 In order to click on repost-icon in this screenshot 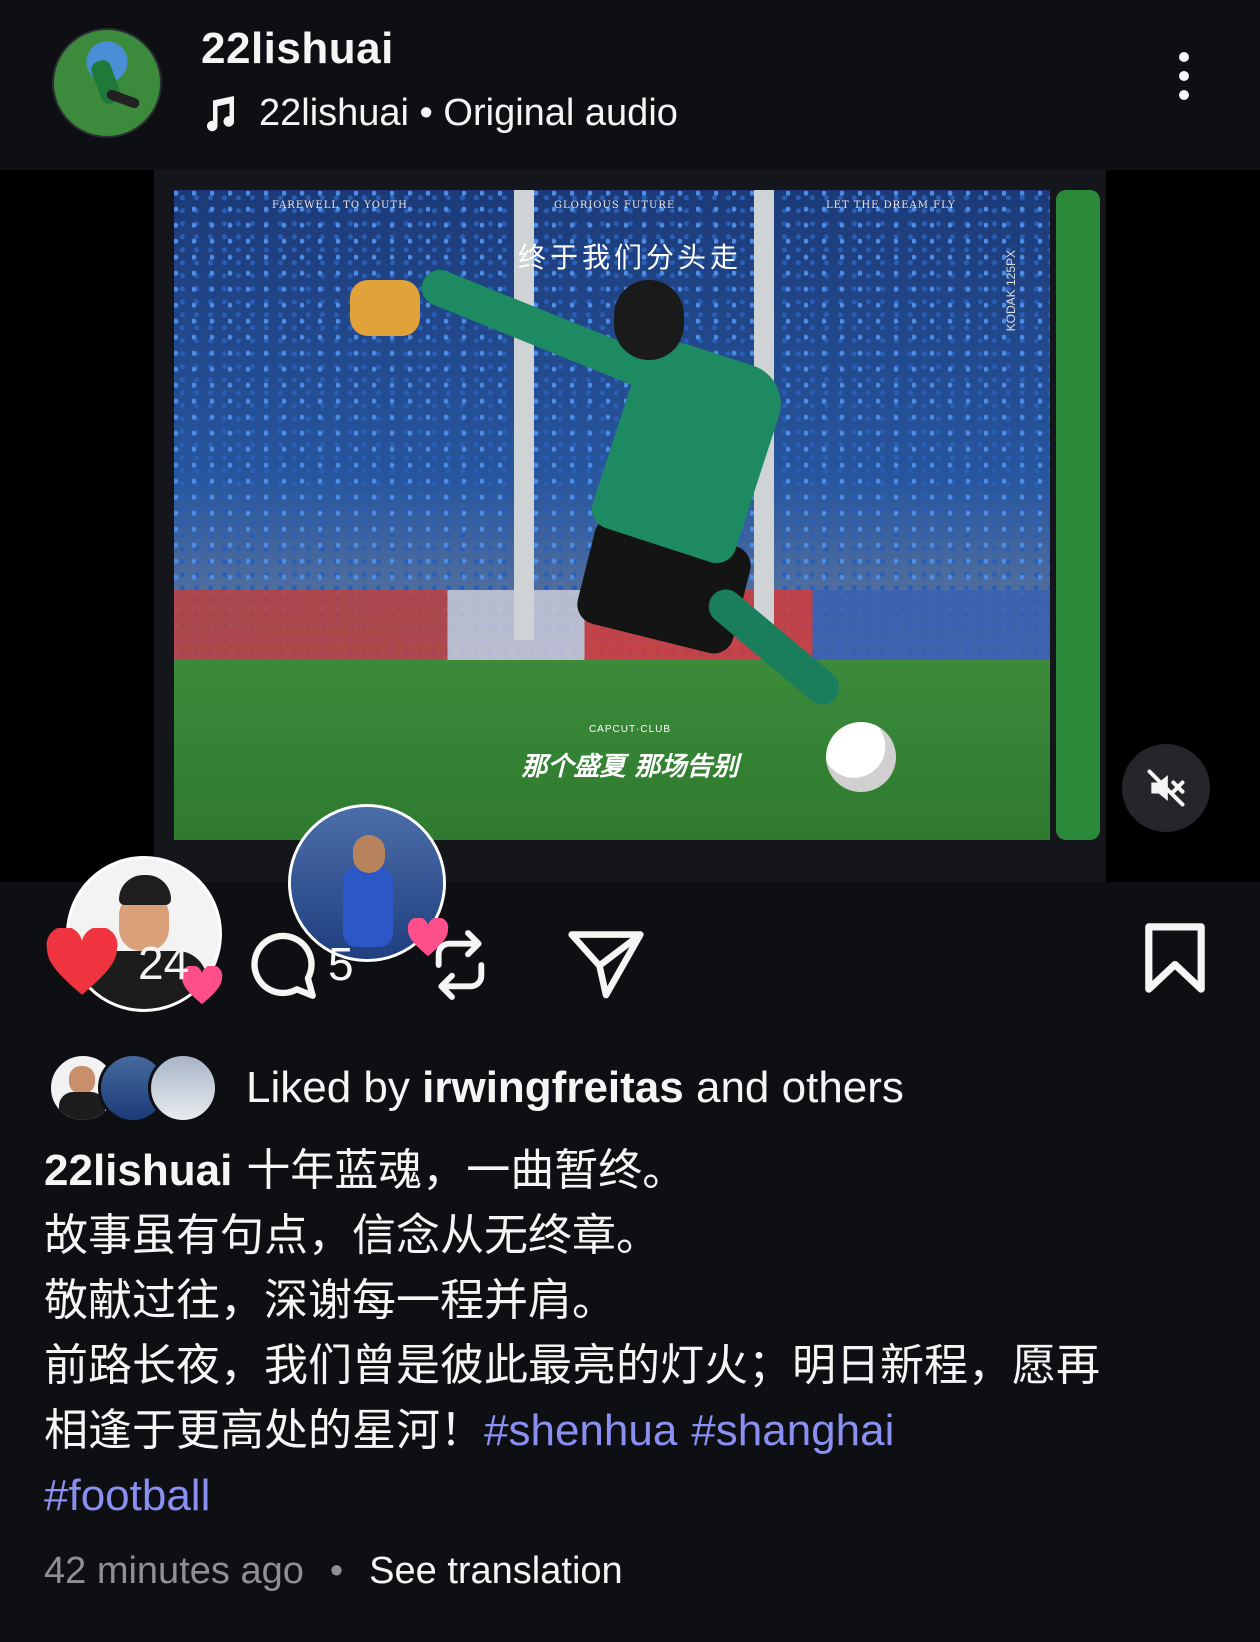, I will do `click(460, 965)`.